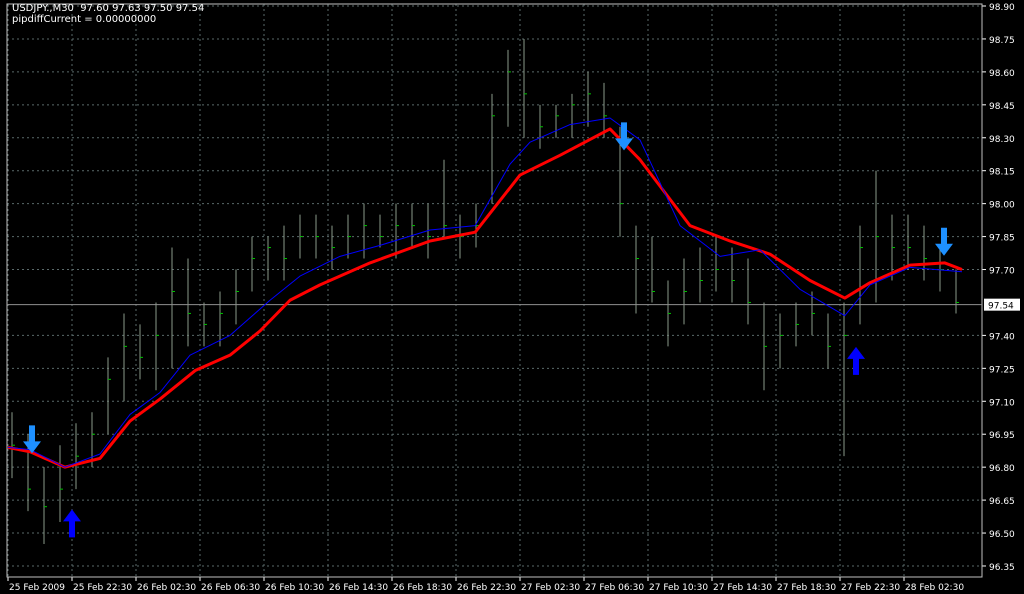 This screenshot has height=594, width=1024. What do you see at coordinates (870, 588) in the screenshot?
I see `x-tick-label: 27 Feb 22:30` at bounding box center [870, 588].